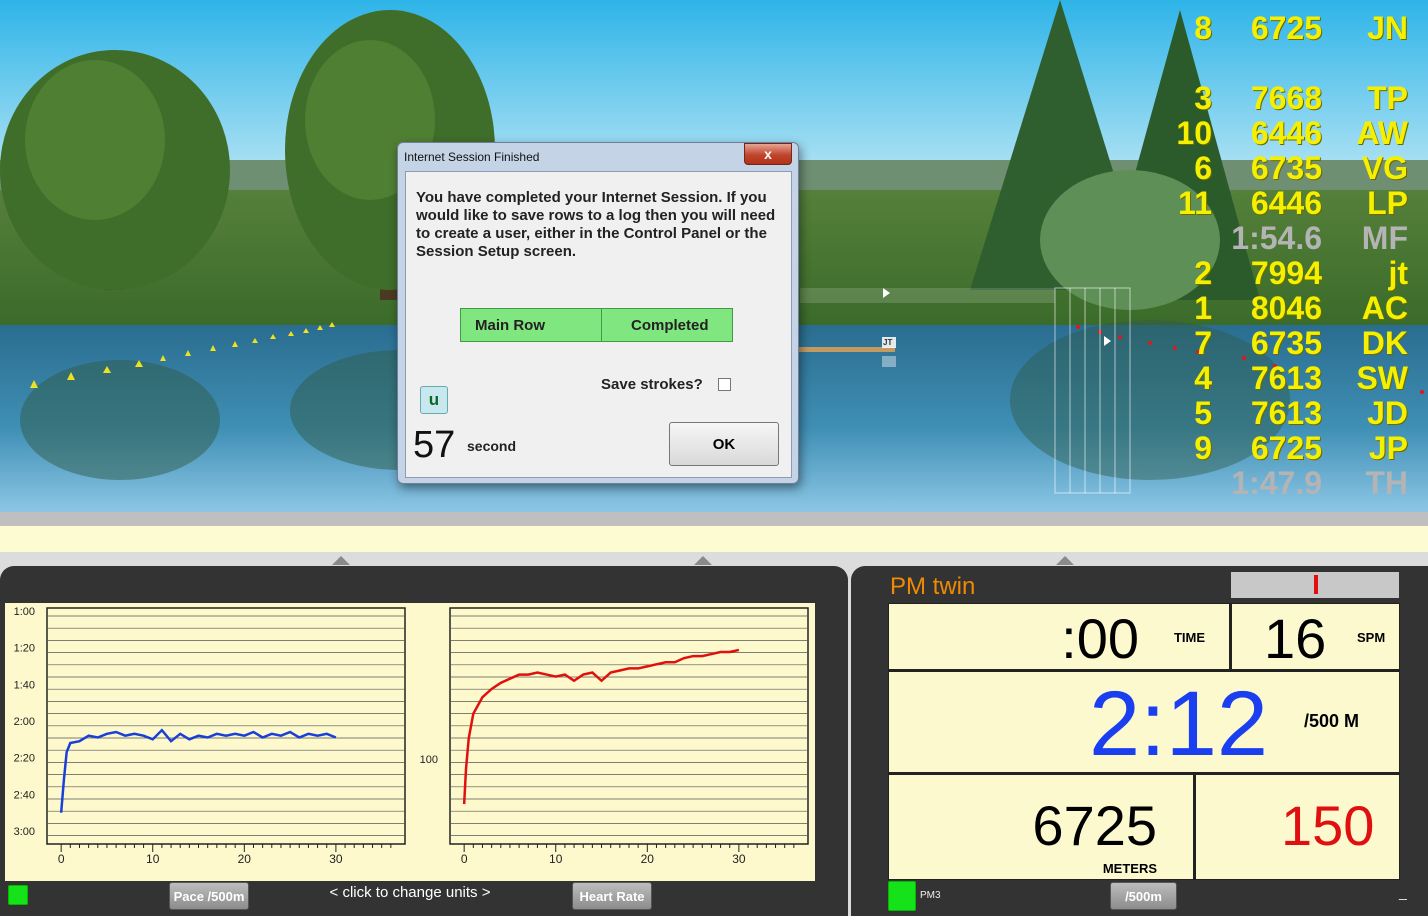  What do you see at coordinates (845, 349) in the screenshot?
I see `boat` at bounding box center [845, 349].